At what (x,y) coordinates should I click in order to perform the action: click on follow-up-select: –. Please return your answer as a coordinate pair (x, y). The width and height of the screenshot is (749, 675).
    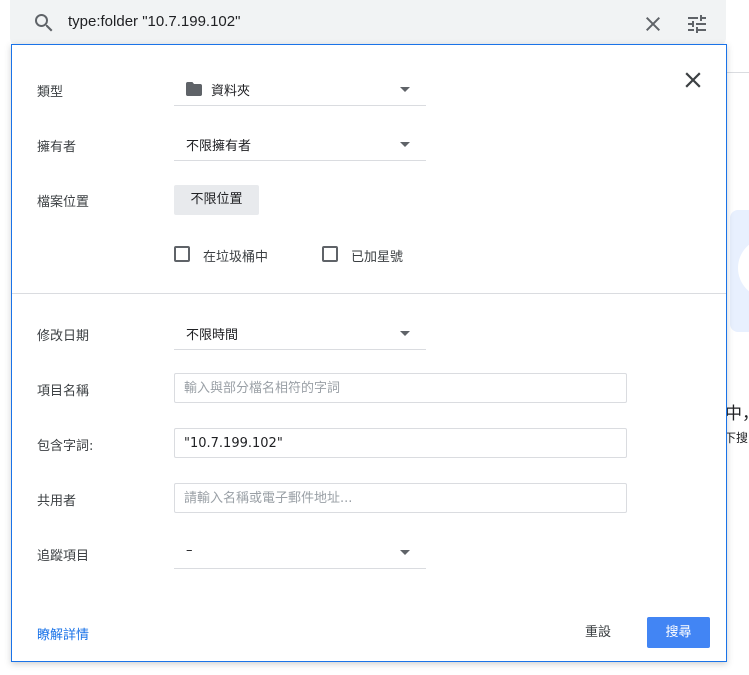
    Looking at the image, I should click on (300, 553).